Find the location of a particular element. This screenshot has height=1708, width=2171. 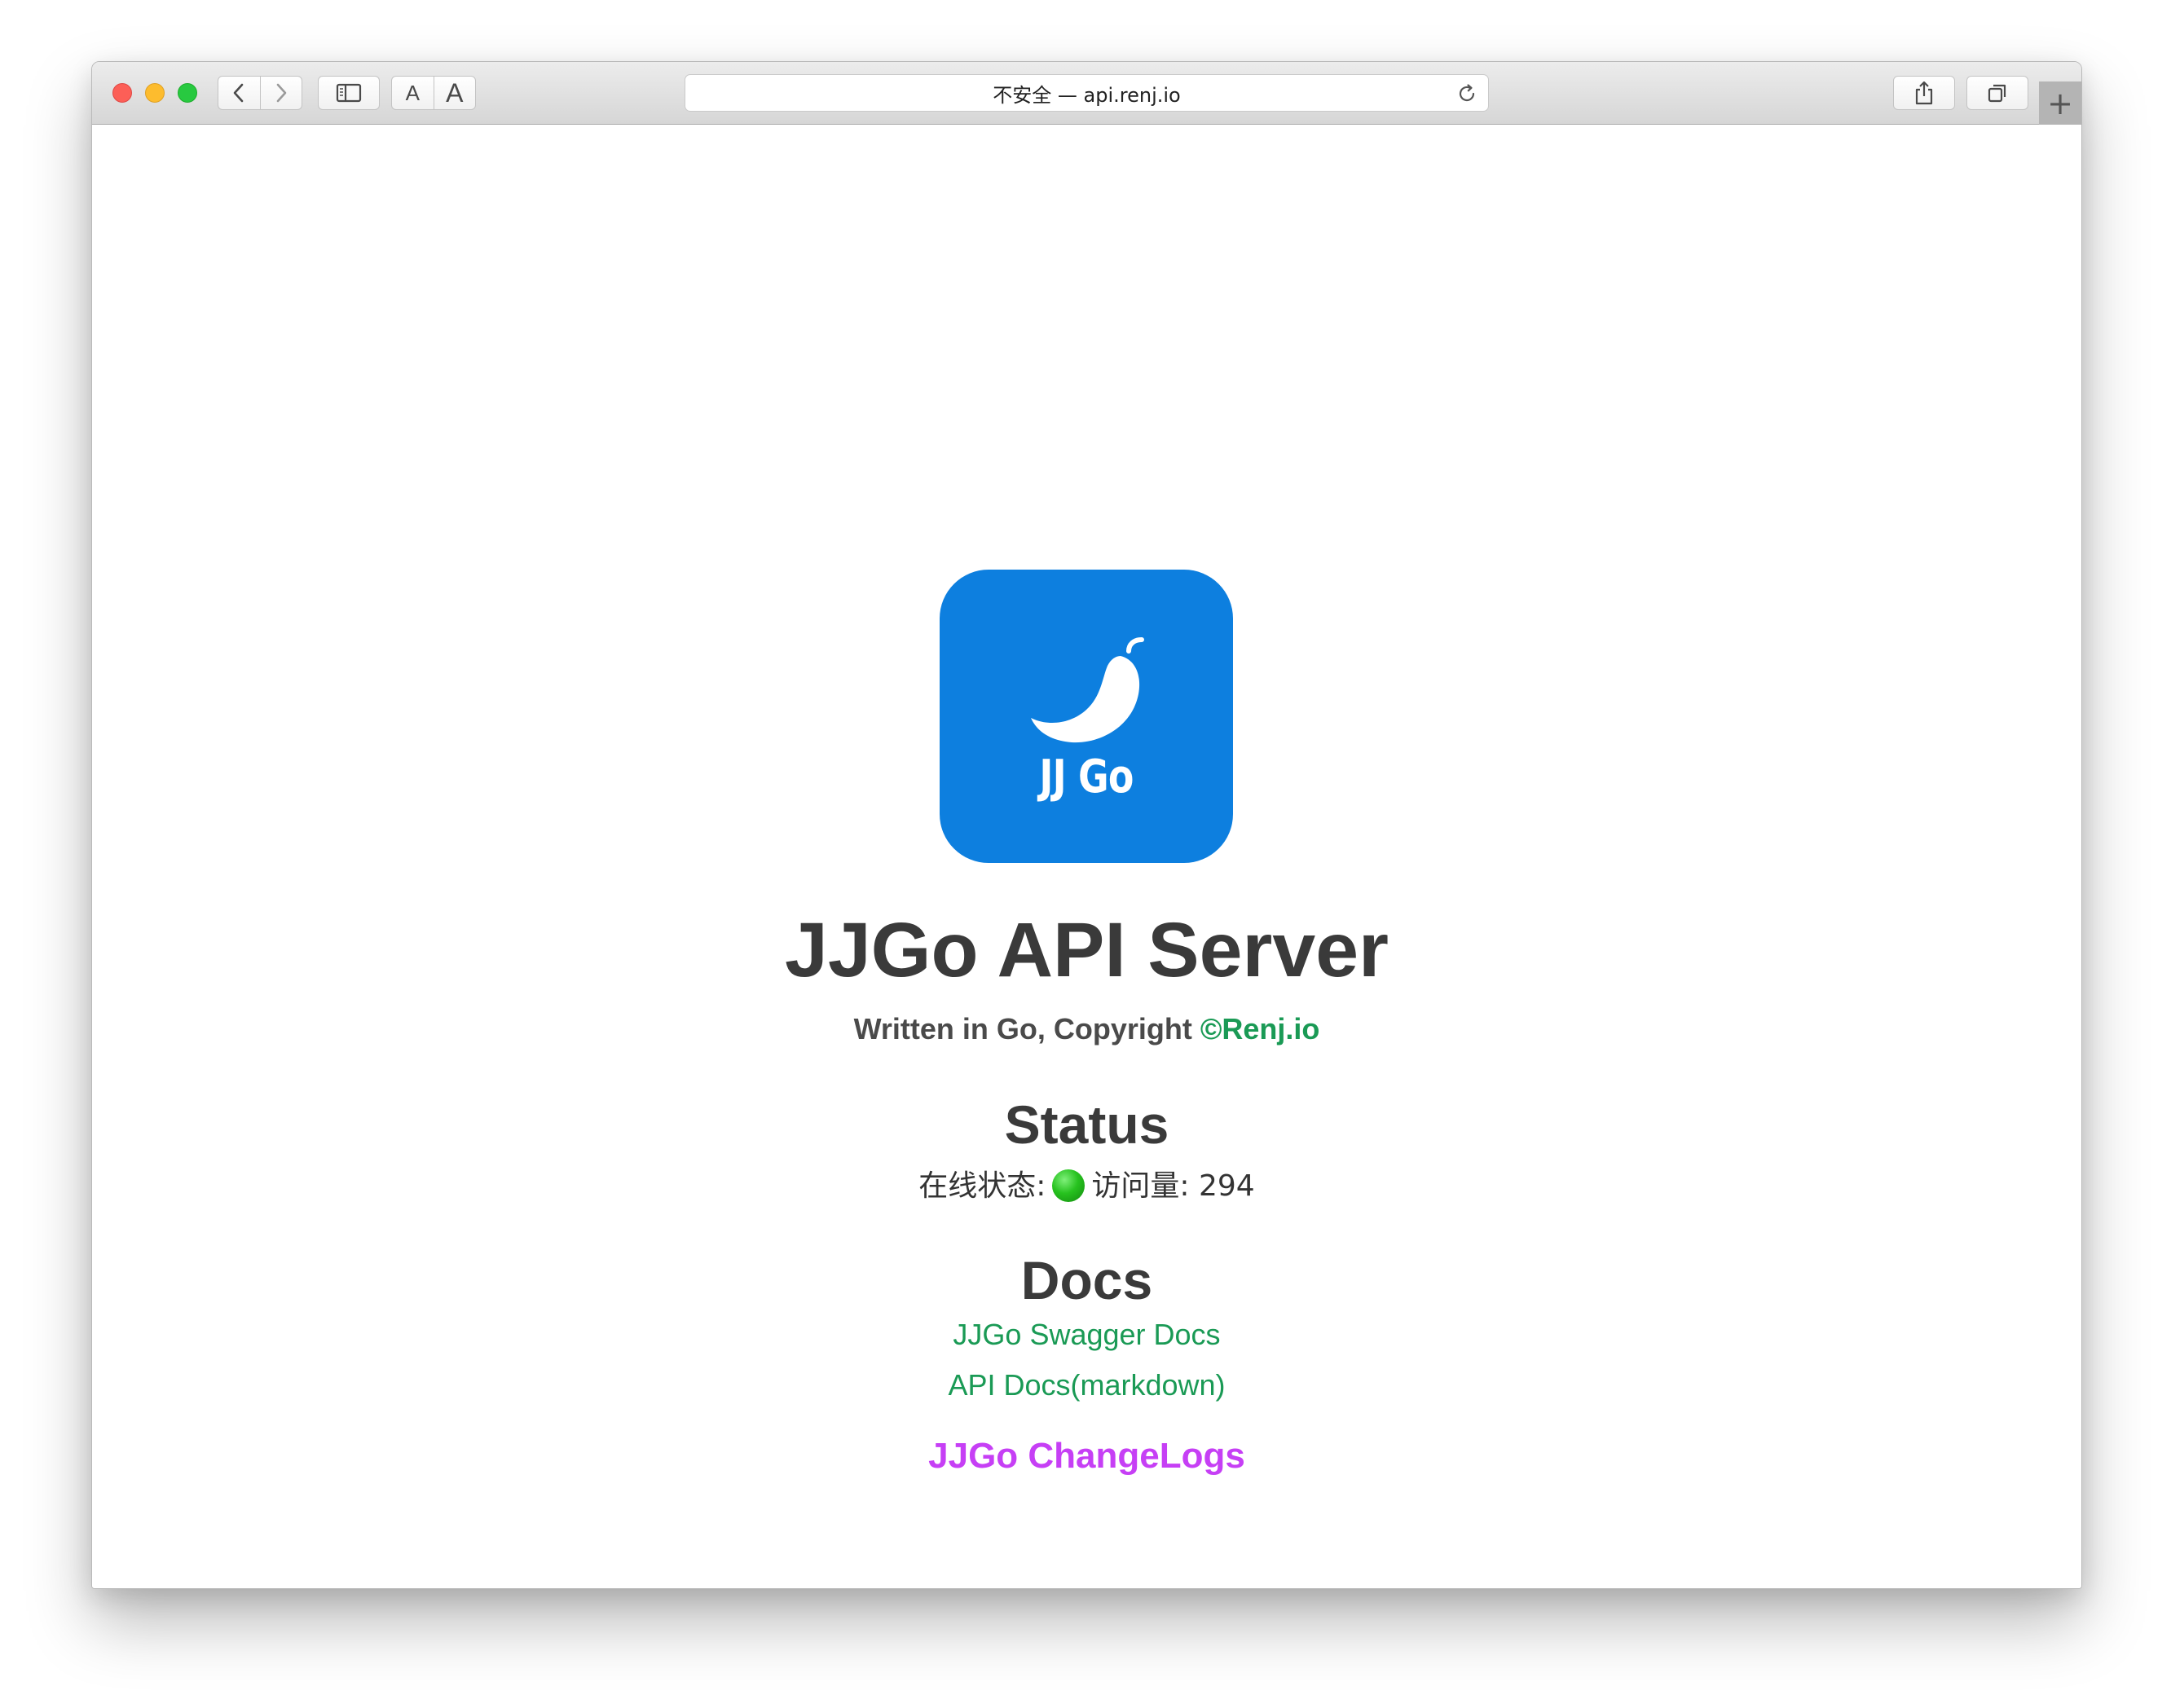

navigation-buttons is located at coordinates (260, 93).